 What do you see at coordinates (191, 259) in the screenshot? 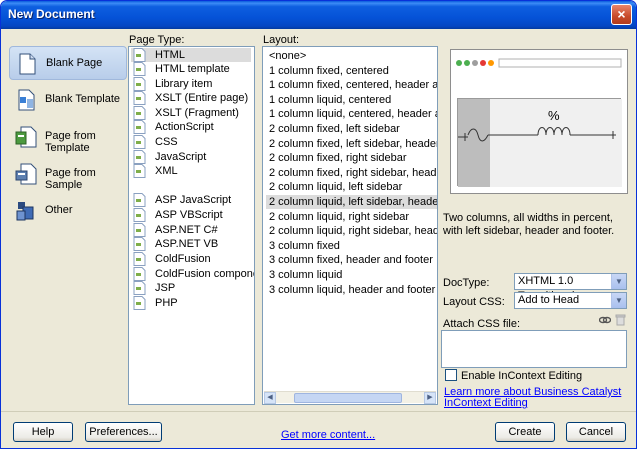
I see `page-type-item: ColdFusion` at bounding box center [191, 259].